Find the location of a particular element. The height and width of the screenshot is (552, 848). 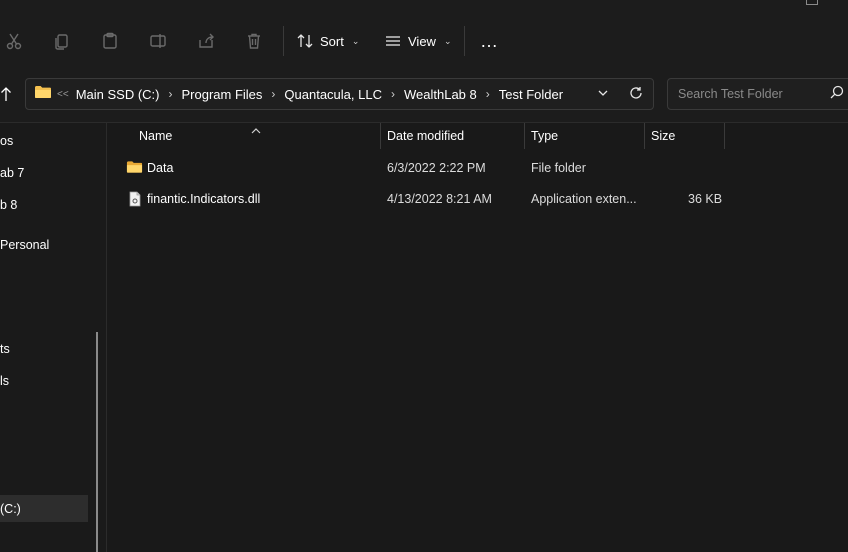

delete-icon is located at coordinates (254, 41).